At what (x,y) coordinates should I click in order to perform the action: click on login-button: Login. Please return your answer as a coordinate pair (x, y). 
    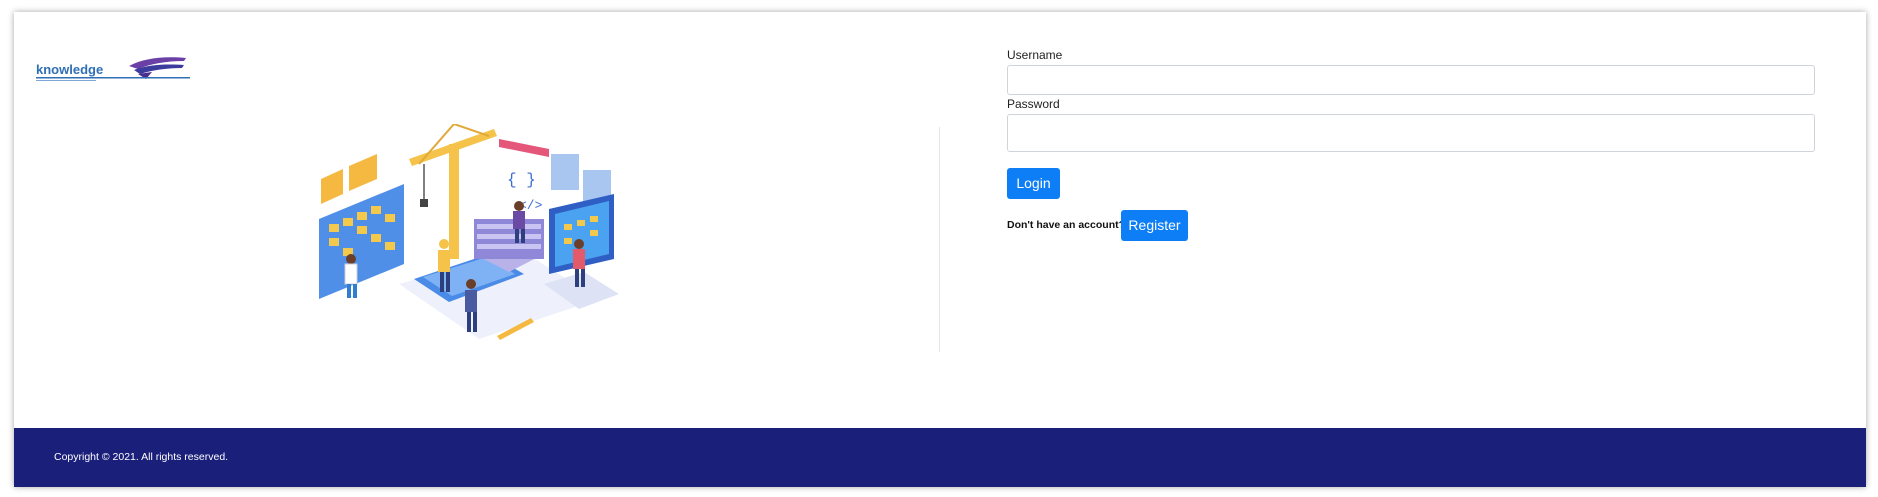
    Looking at the image, I should click on (1033, 183).